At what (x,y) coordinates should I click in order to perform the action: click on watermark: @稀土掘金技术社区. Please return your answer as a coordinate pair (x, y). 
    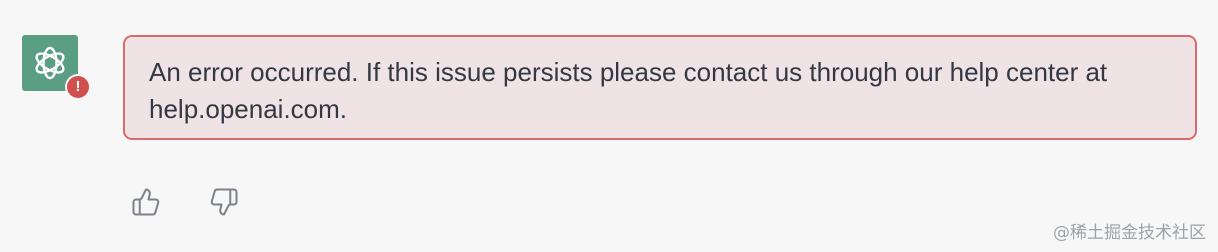
    Looking at the image, I should click on (1129, 233).